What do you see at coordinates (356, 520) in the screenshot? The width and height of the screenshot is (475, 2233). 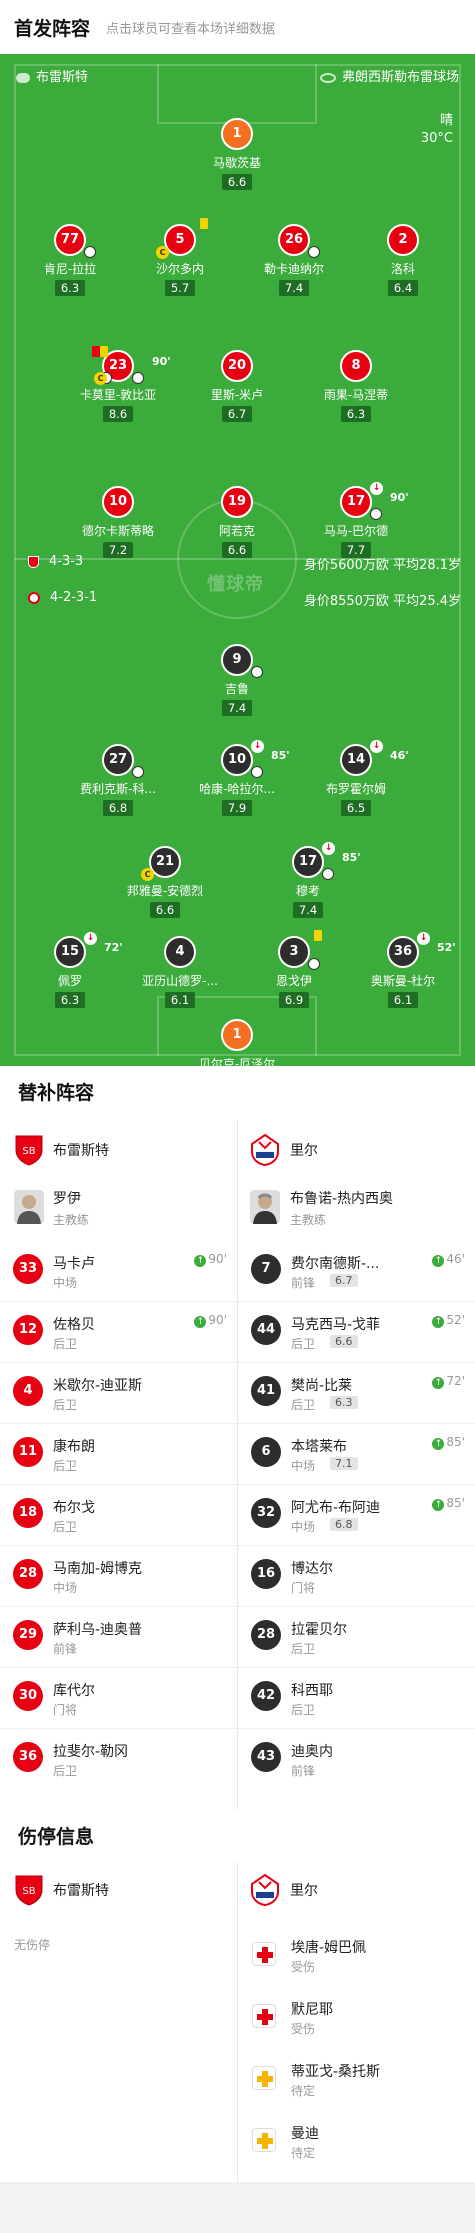 I see `home-player-11: 17 ↓ 90' 马马-巴尔德 7.7` at bounding box center [356, 520].